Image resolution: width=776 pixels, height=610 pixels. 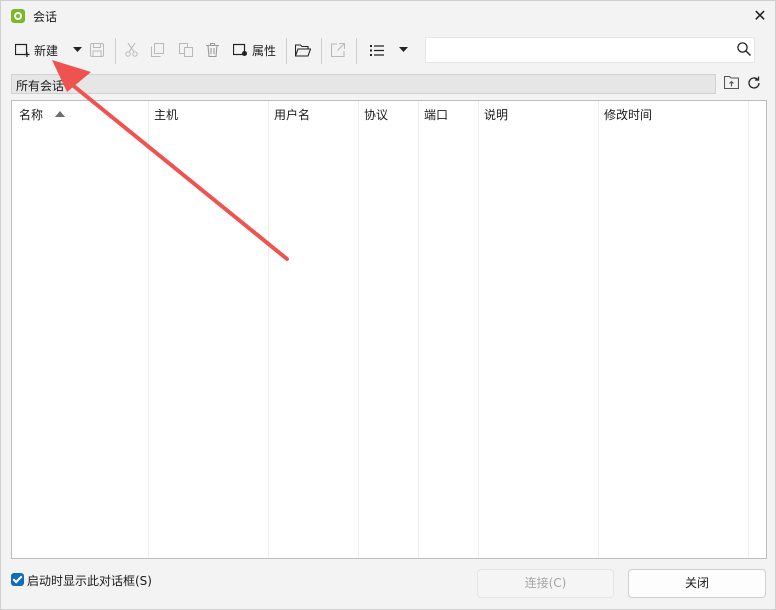 I want to click on view-list-button, so click(x=377, y=50).